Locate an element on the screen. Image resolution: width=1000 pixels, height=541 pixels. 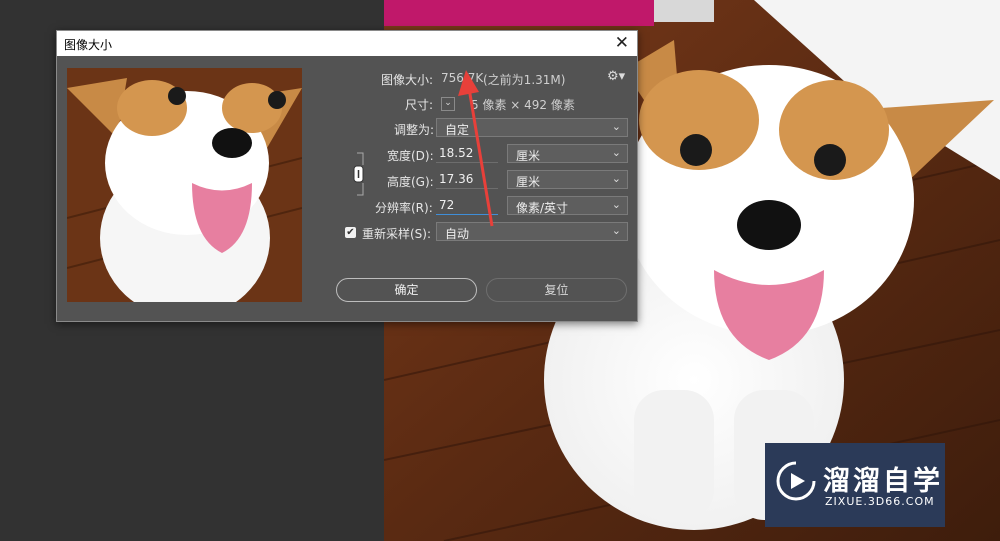
gear-icon: ⚙▾ is located at coordinates (616, 76).